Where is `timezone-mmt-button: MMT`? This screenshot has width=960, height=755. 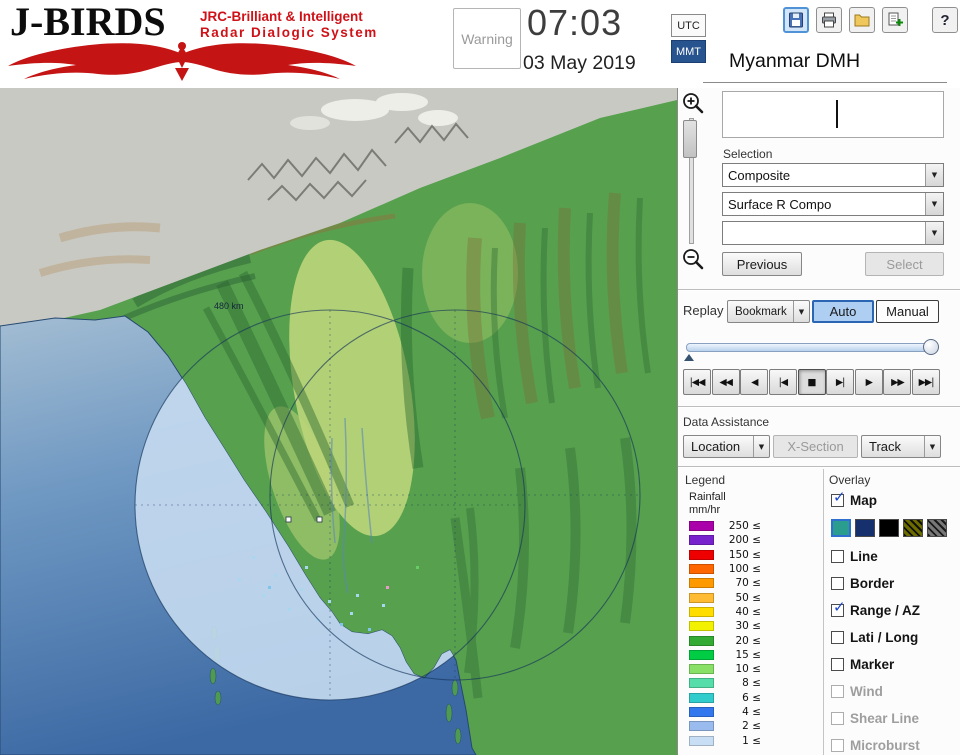
timezone-mmt-button: MMT is located at coordinates (688, 51).